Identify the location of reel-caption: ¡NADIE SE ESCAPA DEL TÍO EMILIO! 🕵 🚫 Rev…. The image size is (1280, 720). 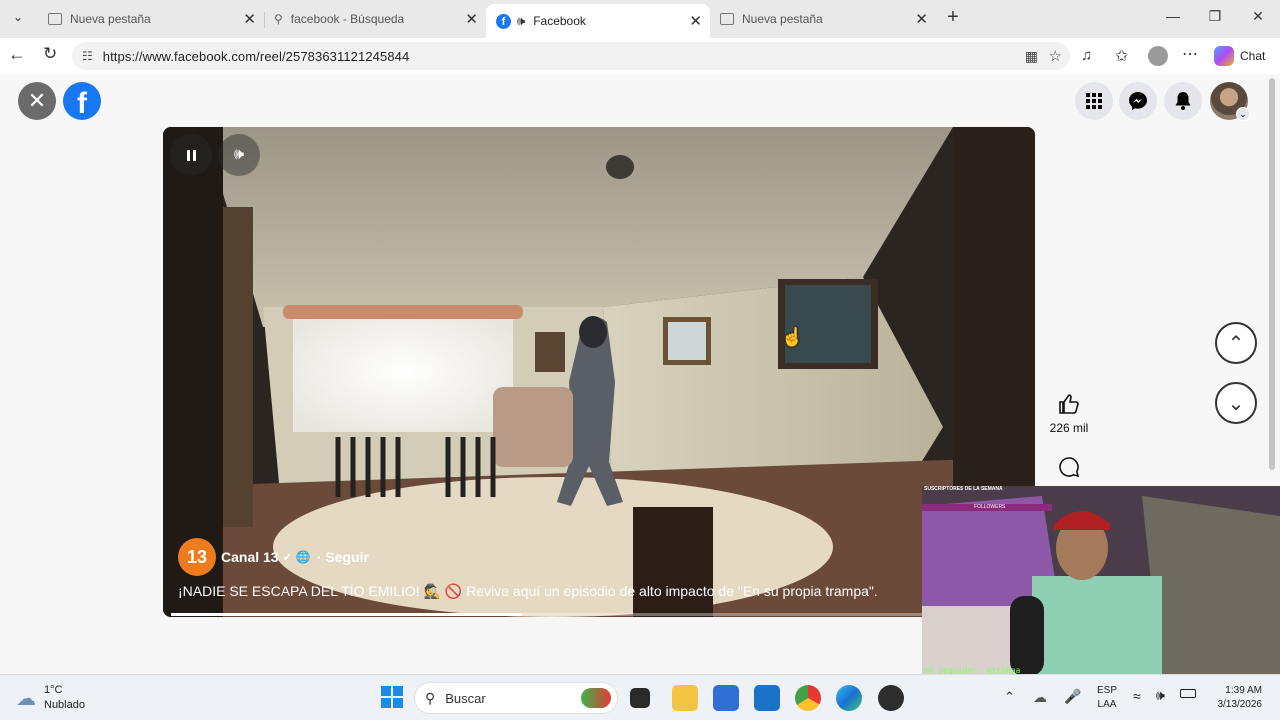
(528, 591).